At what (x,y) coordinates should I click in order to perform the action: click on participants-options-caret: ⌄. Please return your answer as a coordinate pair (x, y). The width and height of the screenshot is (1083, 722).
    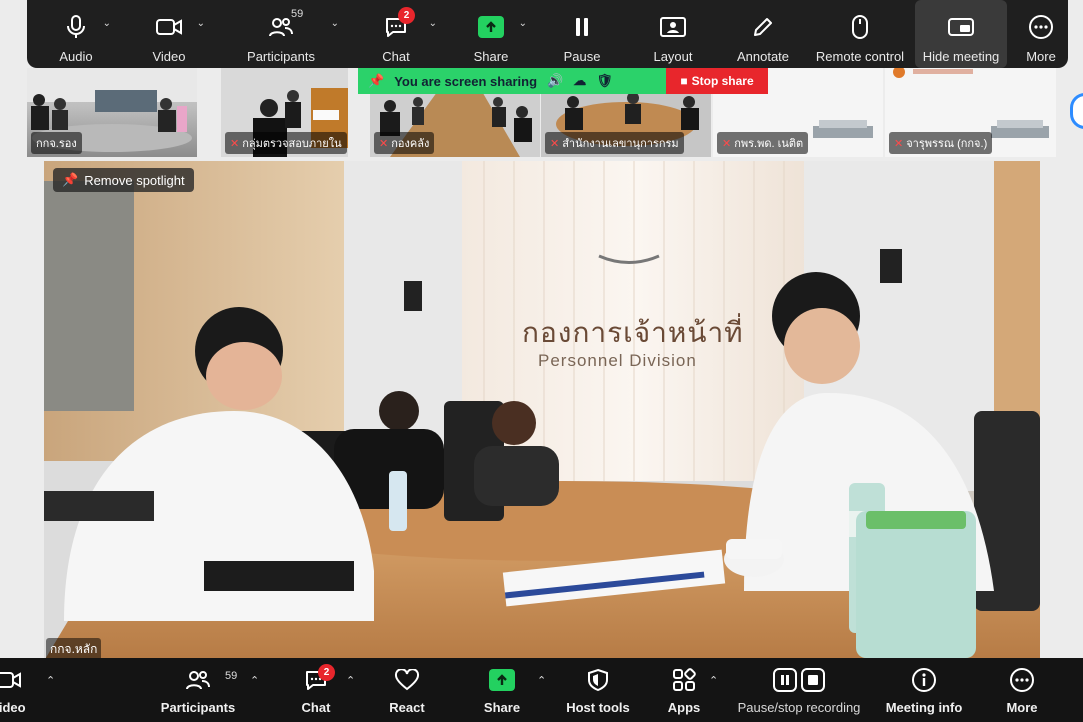
    Looking at the image, I should click on (335, 23).